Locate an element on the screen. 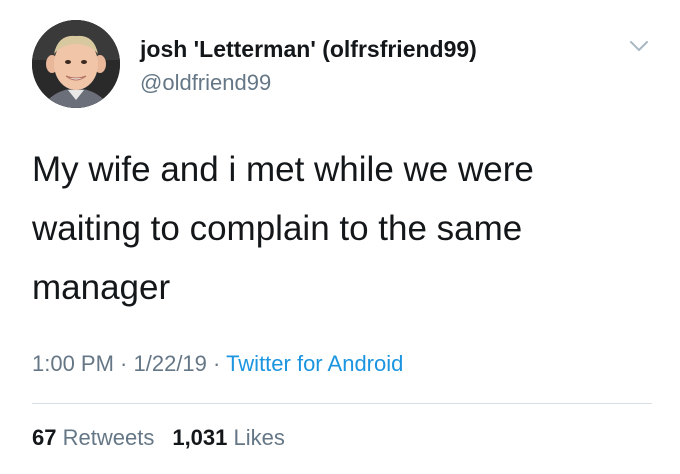 This screenshot has width=680, height=474. likes-stat: 1,031 Likes is located at coordinates (228, 437).